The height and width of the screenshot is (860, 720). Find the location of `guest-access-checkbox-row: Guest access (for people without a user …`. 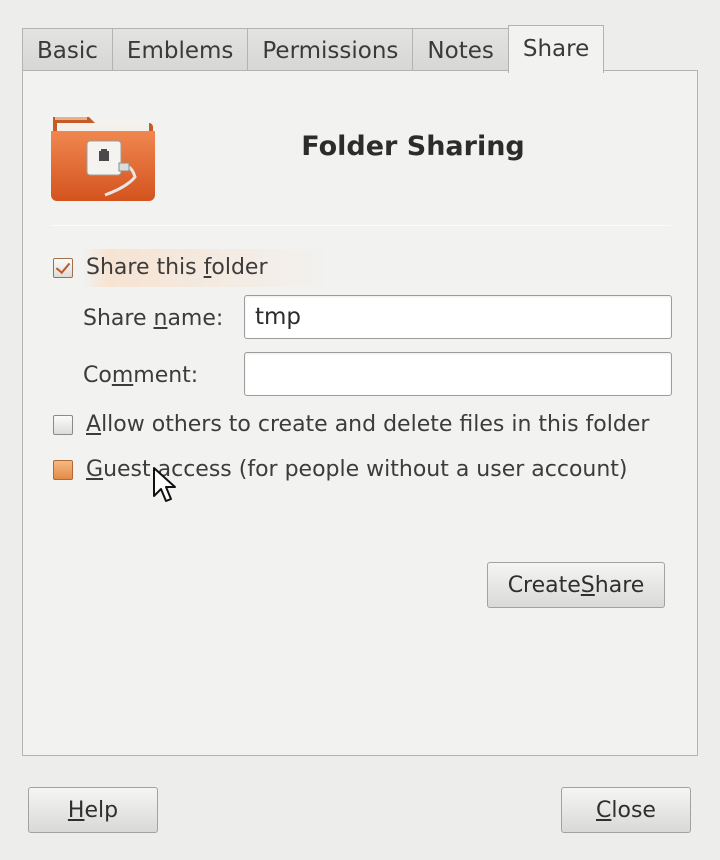

guest-access-checkbox-row: Guest access (for people without a user … is located at coordinates (340, 469).